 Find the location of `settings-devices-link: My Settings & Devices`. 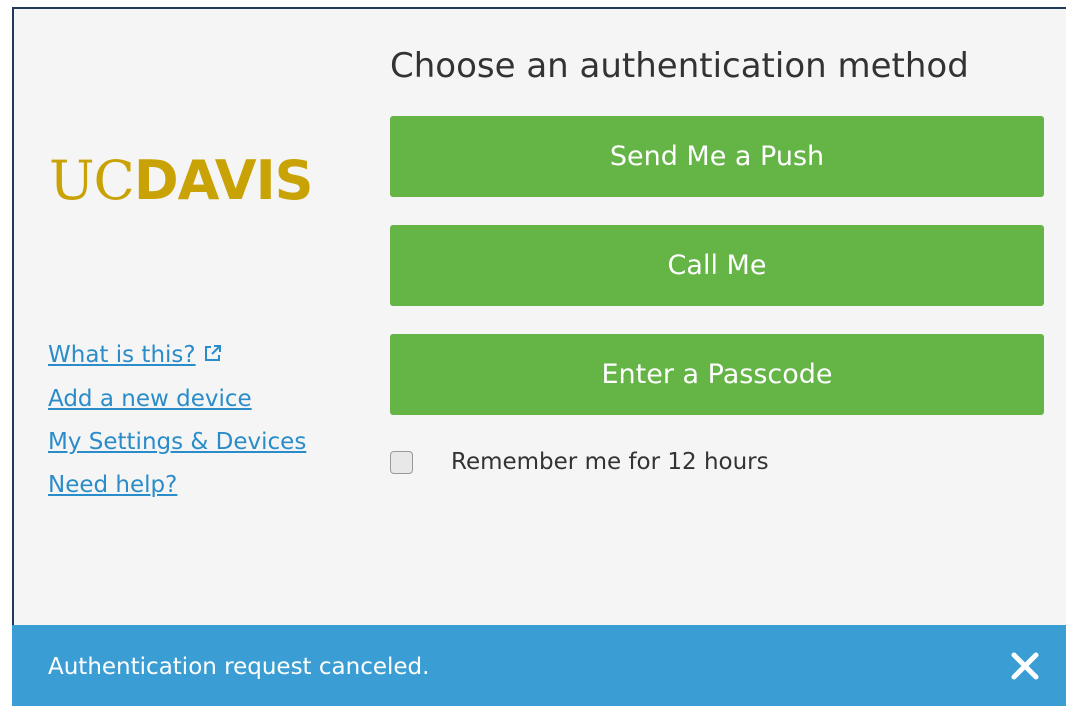

settings-devices-link: My Settings & Devices is located at coordinates (177, 442).